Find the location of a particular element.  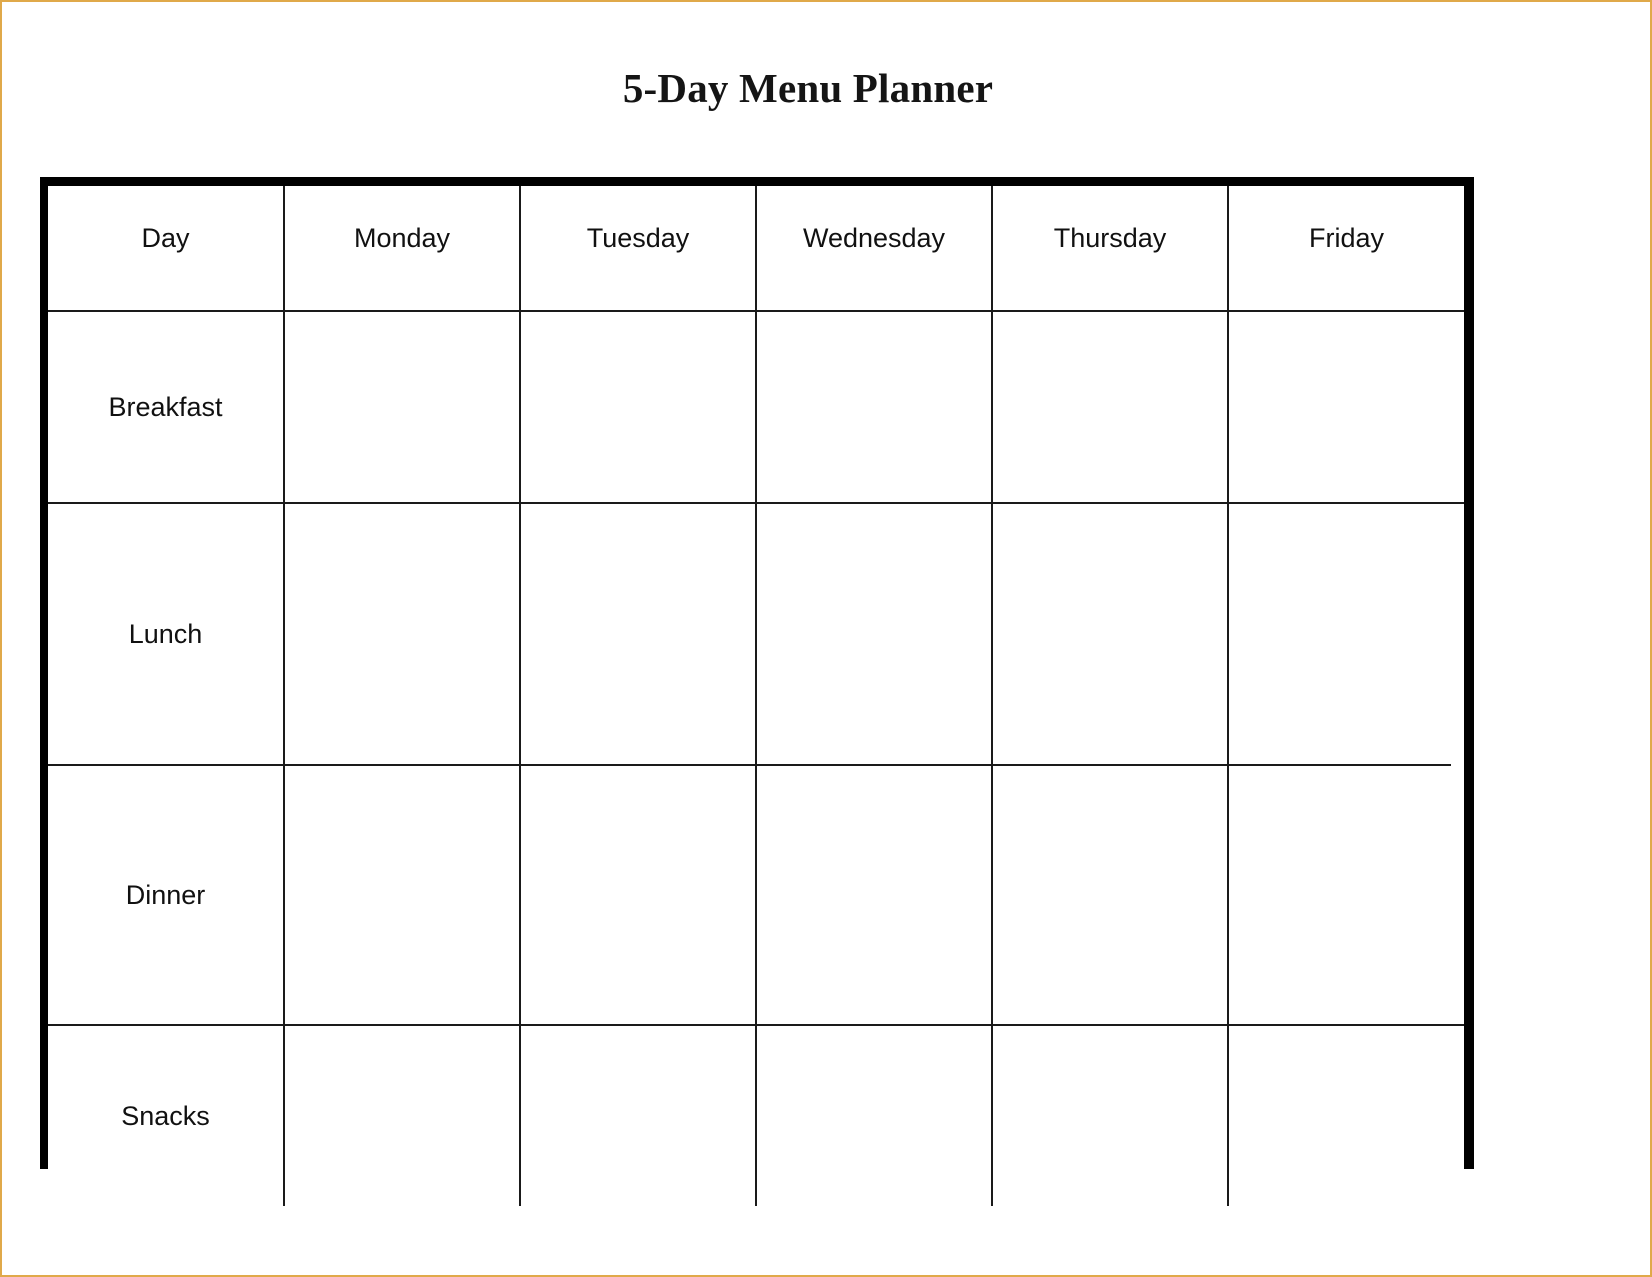

column-header-monday: Monday is located at coordinates (402, 249).